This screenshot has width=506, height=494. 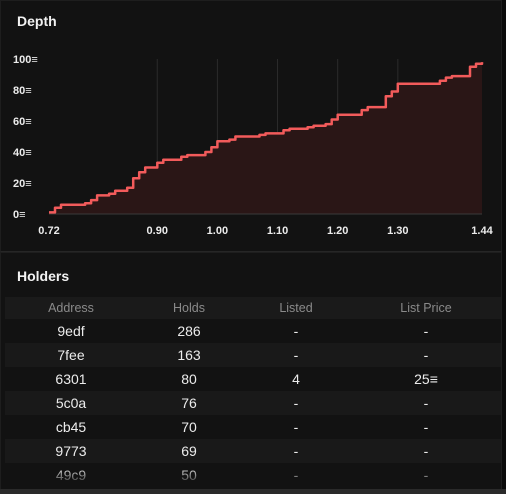 What do you see at coordinates (189, 355) in the screenshot?
I see `holds-cell: 163` at bounding box center [189, 355].